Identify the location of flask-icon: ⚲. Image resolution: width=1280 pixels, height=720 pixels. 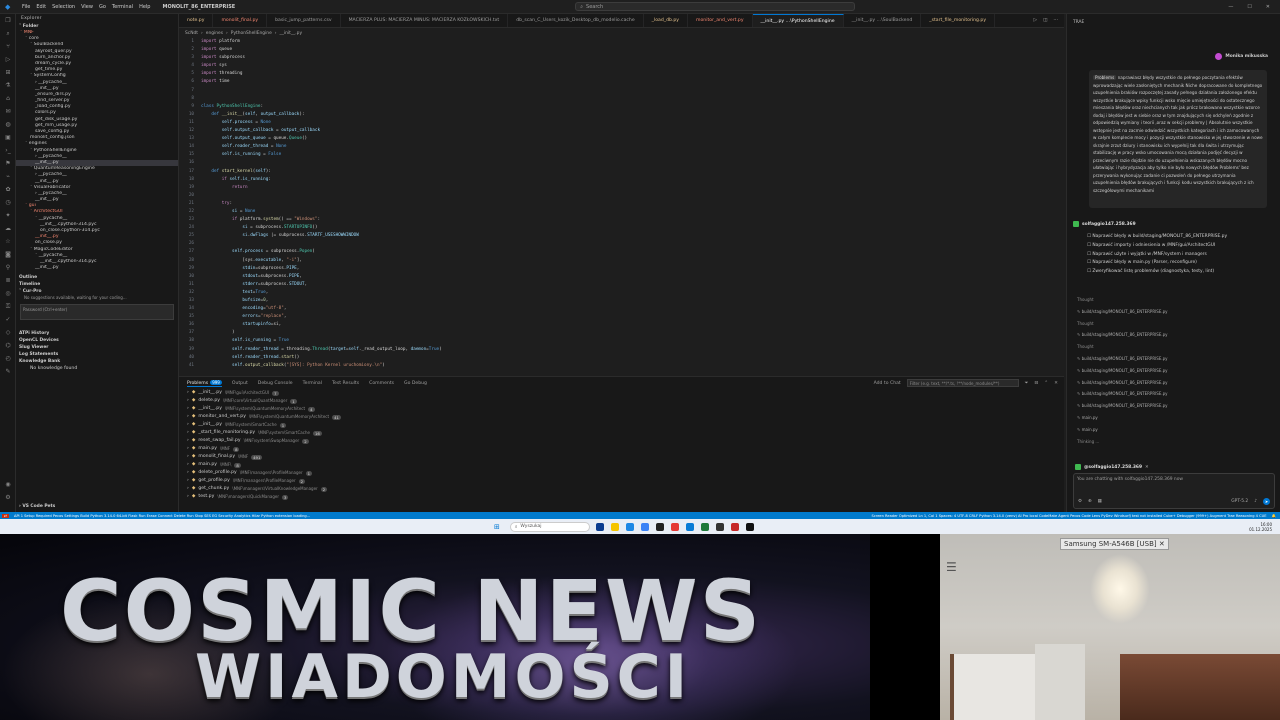
(8, 267).